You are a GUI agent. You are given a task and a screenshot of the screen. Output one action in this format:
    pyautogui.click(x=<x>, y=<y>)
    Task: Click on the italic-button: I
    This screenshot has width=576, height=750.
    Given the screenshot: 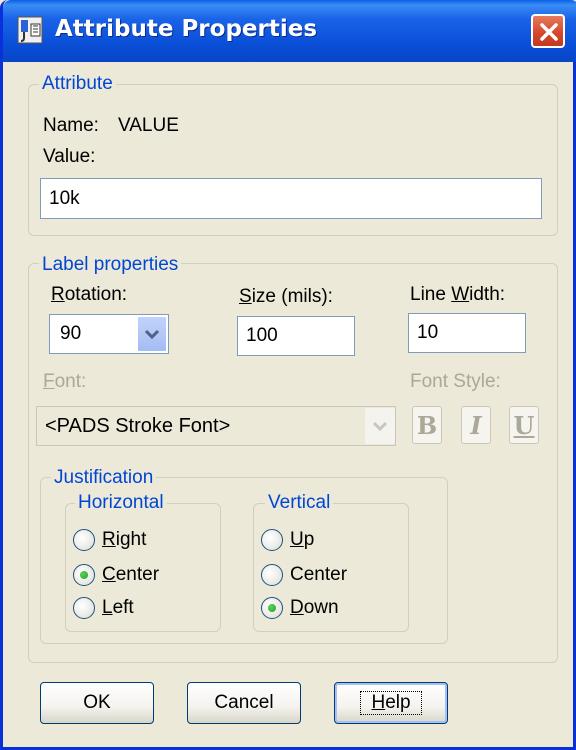 What is the action you would take?
    pyautogui.click(x=476, y=425)
    